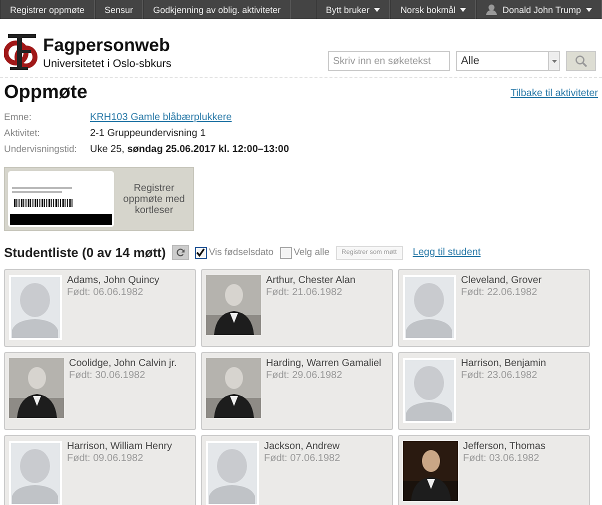  What do you see at coordinates (503, 363) in the screenshot?
I see `student-name: Harrison, Benjamin` at bounding box center [503, 363].